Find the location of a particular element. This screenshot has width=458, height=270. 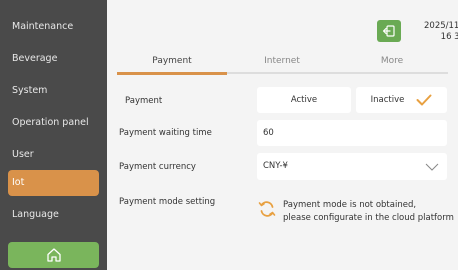

home-icon is located at coordinates (53, 255).